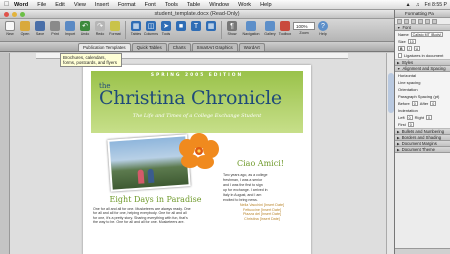  What do you see at coordinates (422, 150) in the screenshot?
I see `section-theme: ▶ Document Theme` at bounding box center [422, 150].